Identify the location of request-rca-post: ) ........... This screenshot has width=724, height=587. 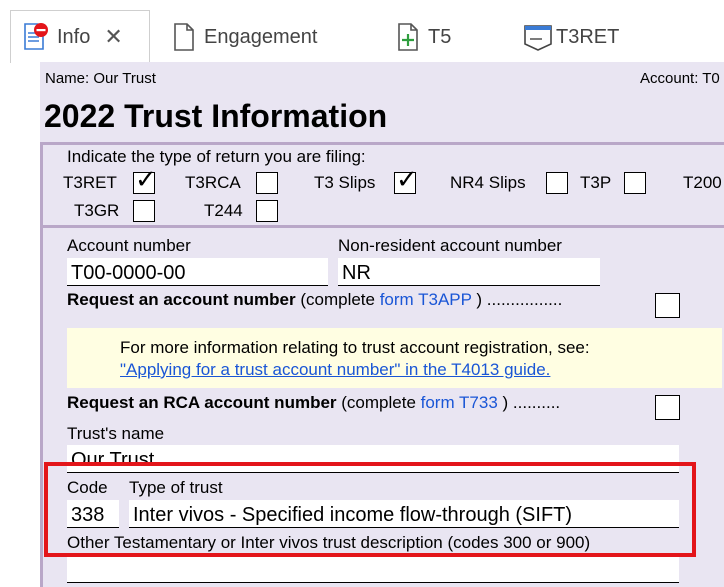
(529, 402).